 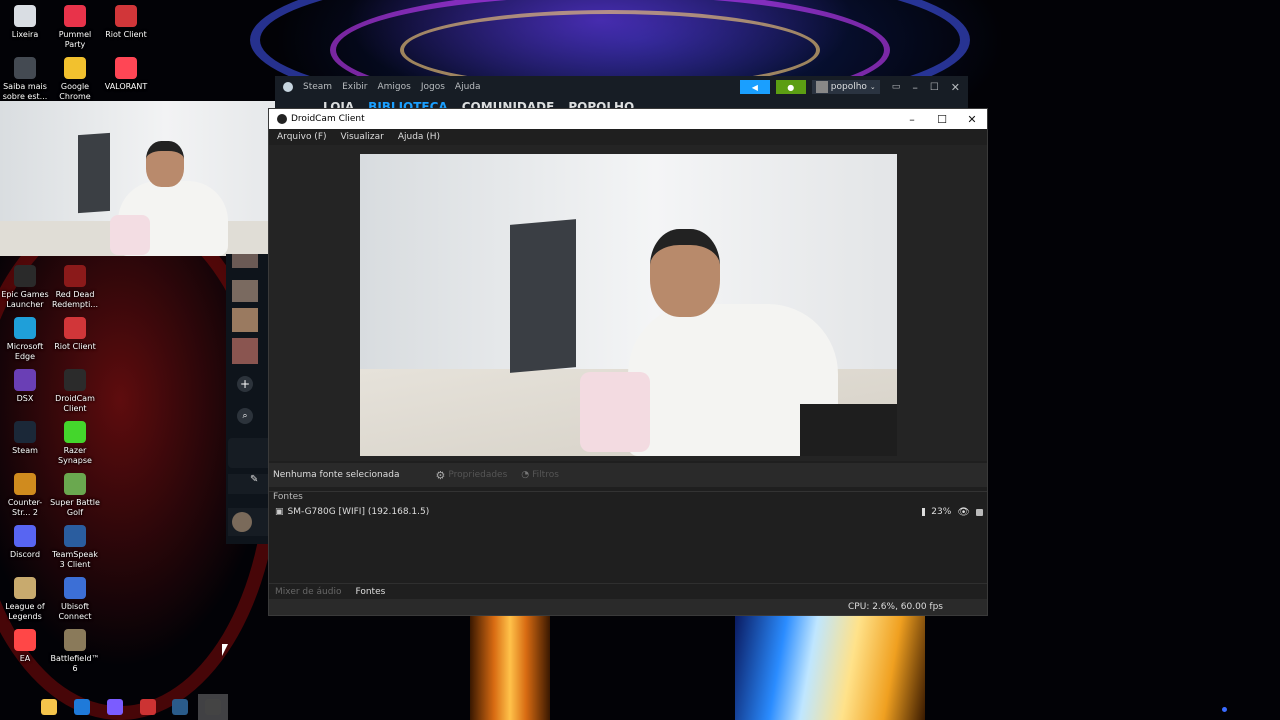 What do you see at coordinates (25, 34) in the screenshot?
I see `desktop-icon-label: Lixeira` at bounding box center [25, 34].